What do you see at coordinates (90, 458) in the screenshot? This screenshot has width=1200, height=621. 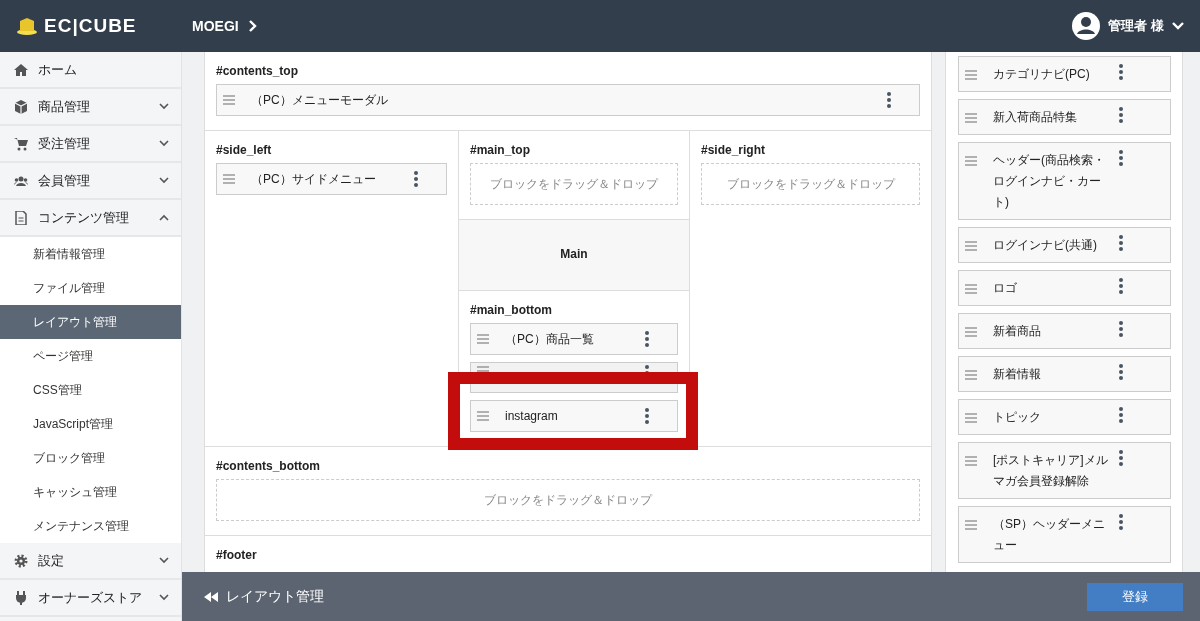 I see `sidebar-subitem: ブロック管理` at bounding box center [90, 458].